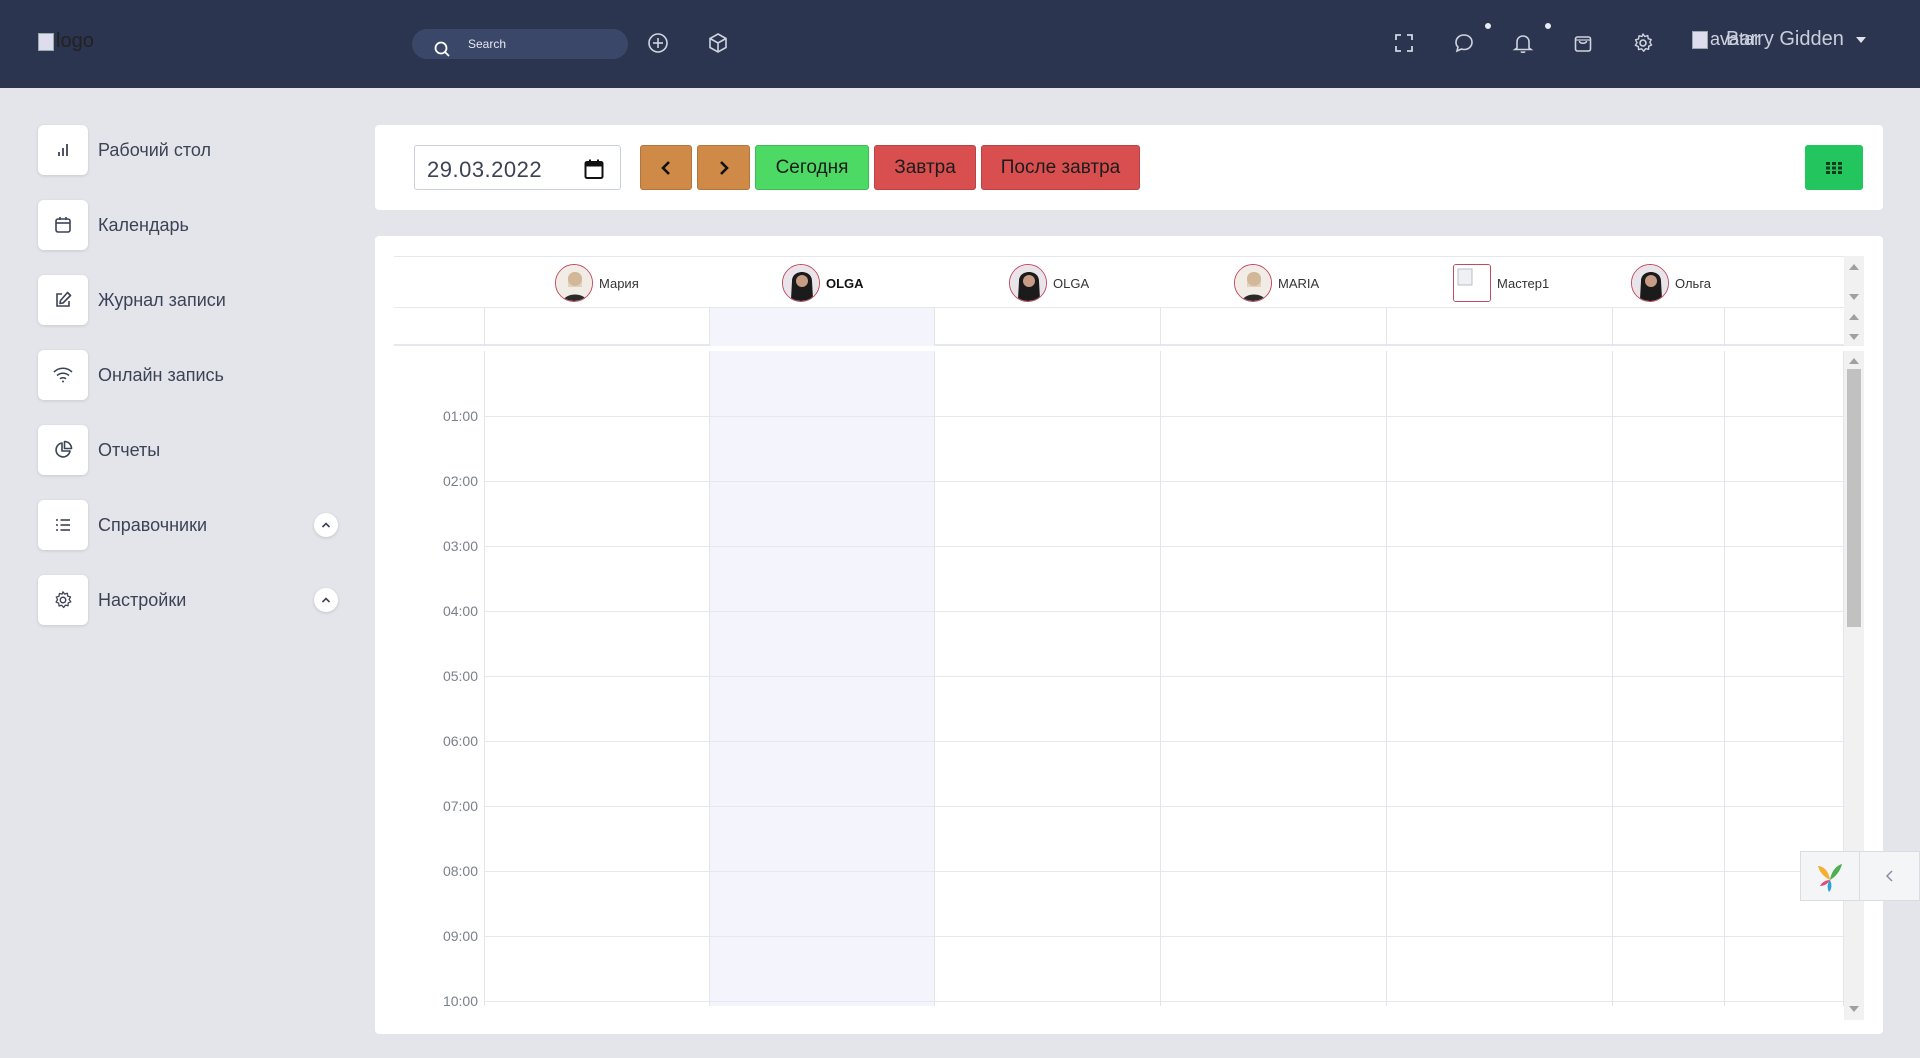  I want to click on next-day-button, so click(723, 167).